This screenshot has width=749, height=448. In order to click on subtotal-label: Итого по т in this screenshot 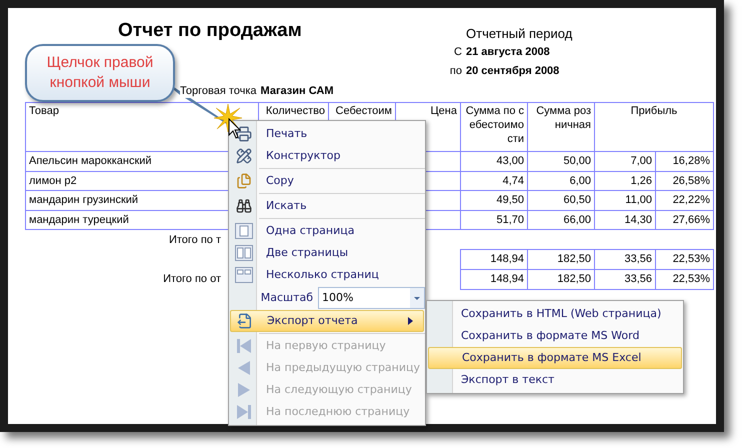, I will do `click(194, 240)`.